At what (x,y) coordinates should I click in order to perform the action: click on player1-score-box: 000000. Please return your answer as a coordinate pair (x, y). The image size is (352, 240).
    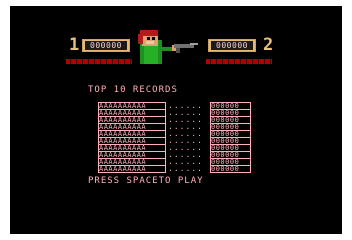
    Looking at the image, I should click on (106, 45).